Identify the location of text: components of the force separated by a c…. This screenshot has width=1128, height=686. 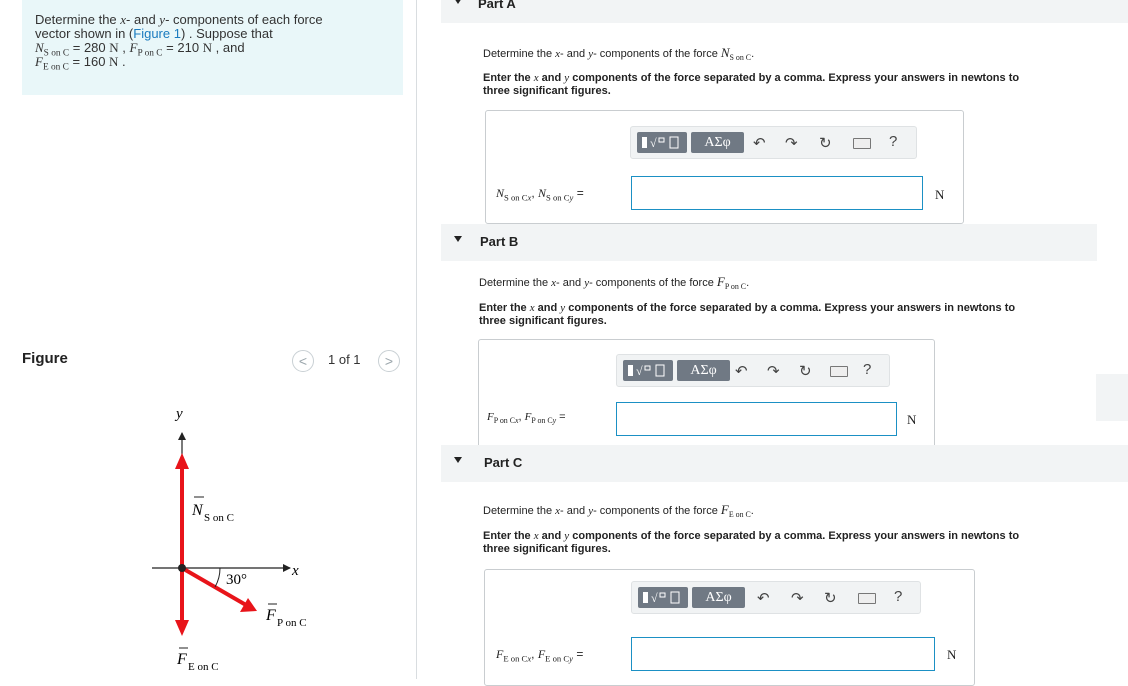
(794, 536).